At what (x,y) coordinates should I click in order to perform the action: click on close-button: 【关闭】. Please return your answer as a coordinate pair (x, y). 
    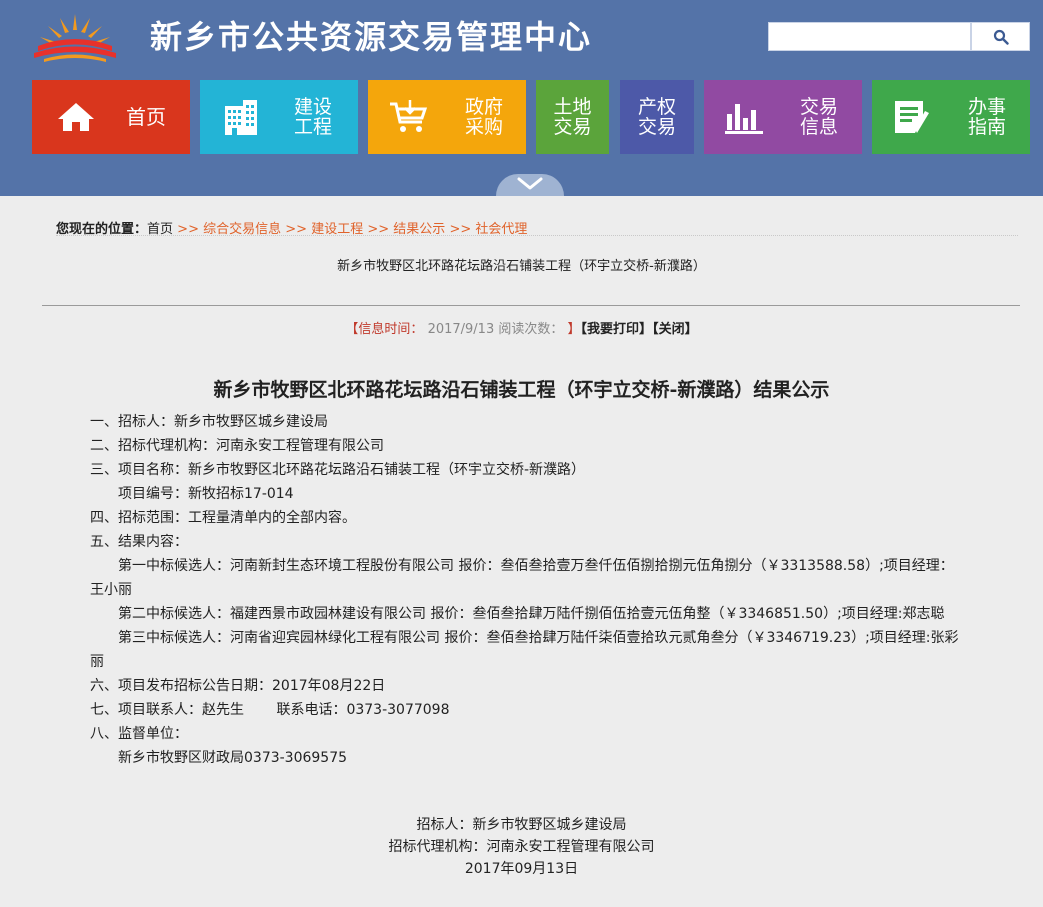
    Looking at the image, I should click on (675, 329).